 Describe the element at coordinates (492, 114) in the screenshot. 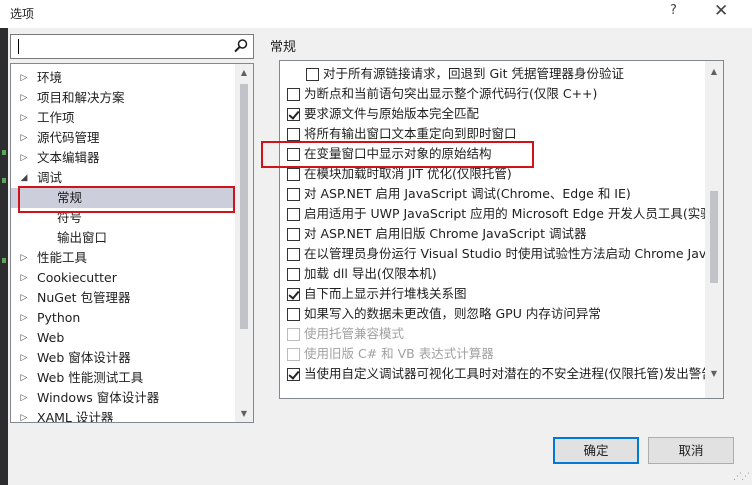

I see `option-row: 要求源文件与原始版本完全匹配` at that location.